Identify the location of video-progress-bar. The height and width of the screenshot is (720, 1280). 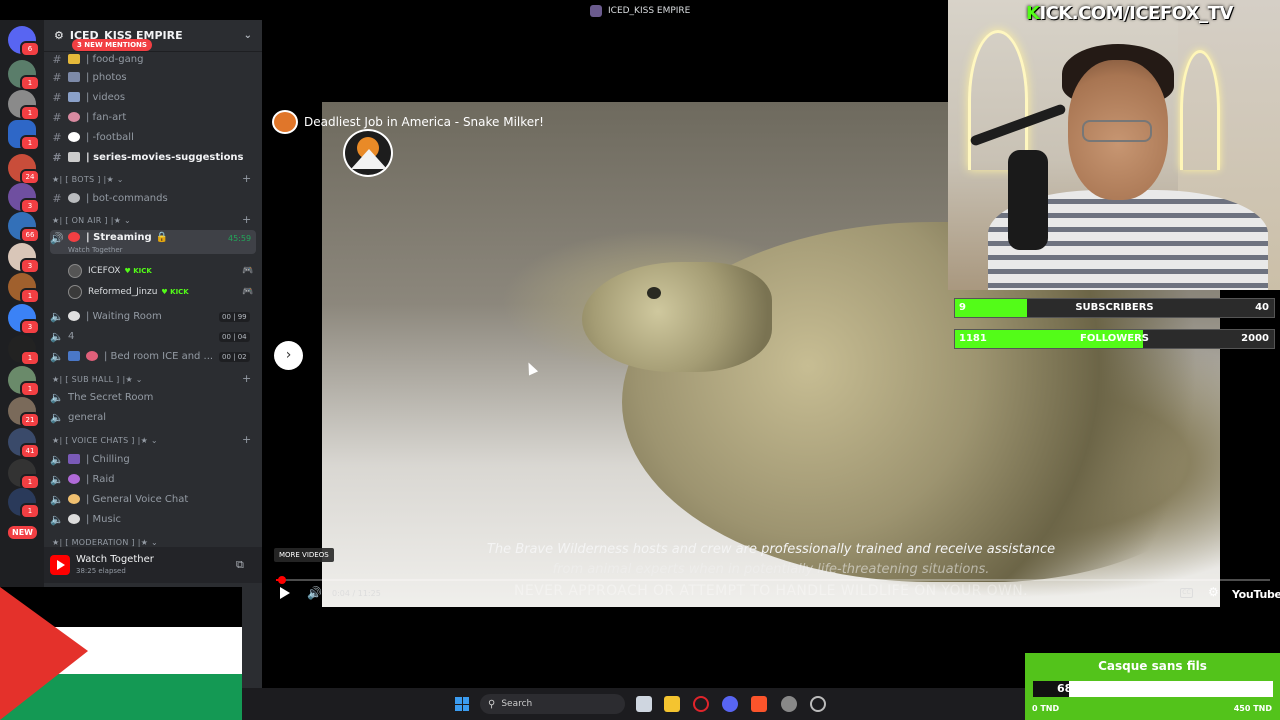
(773, 580).